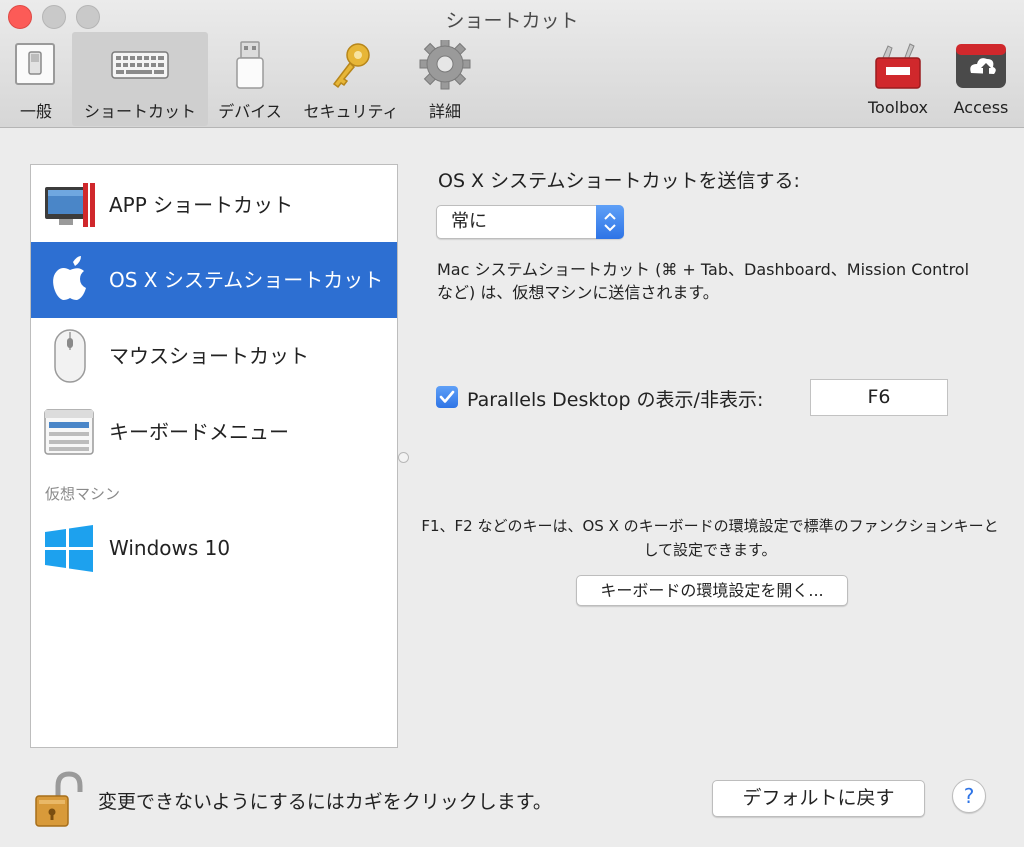 Image resolution: width=1024 pixels, height=847 pixels. I want to click on keyboard-menu-icon, so click(70, 432).